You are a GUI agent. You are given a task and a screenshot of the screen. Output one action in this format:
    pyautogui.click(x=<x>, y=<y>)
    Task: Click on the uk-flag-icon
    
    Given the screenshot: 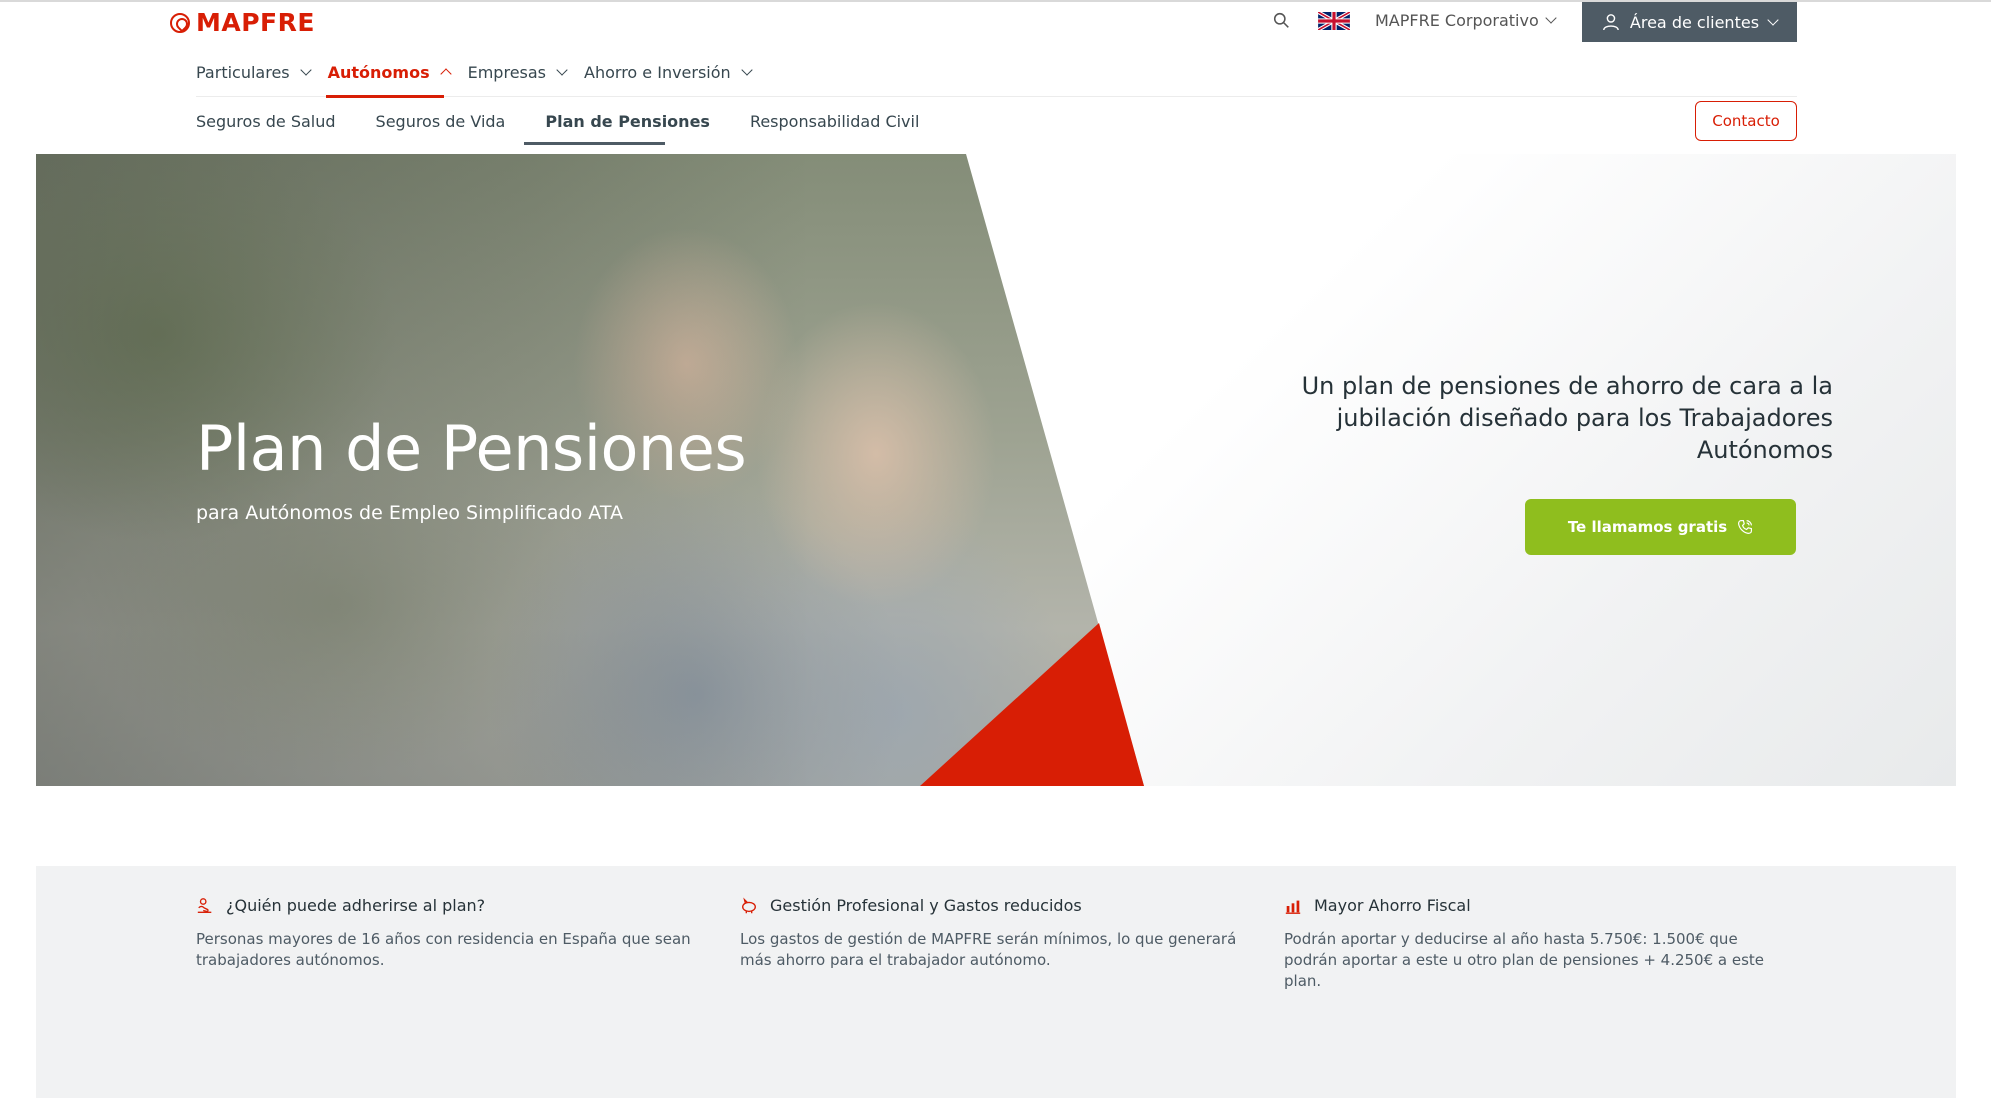 What is the action you would take?
    pyautogui.click(x=1334, y=21)
    